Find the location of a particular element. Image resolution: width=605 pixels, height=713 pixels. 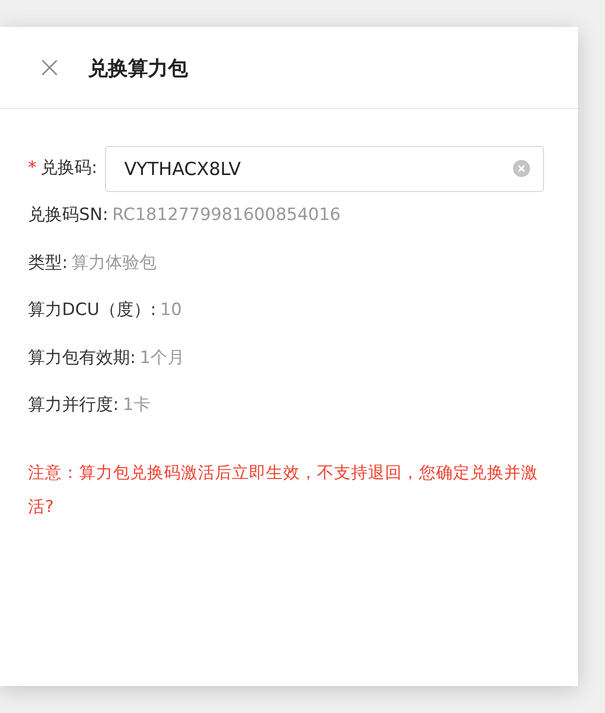

detail-value: 10 is located at coordinates (171, 310).